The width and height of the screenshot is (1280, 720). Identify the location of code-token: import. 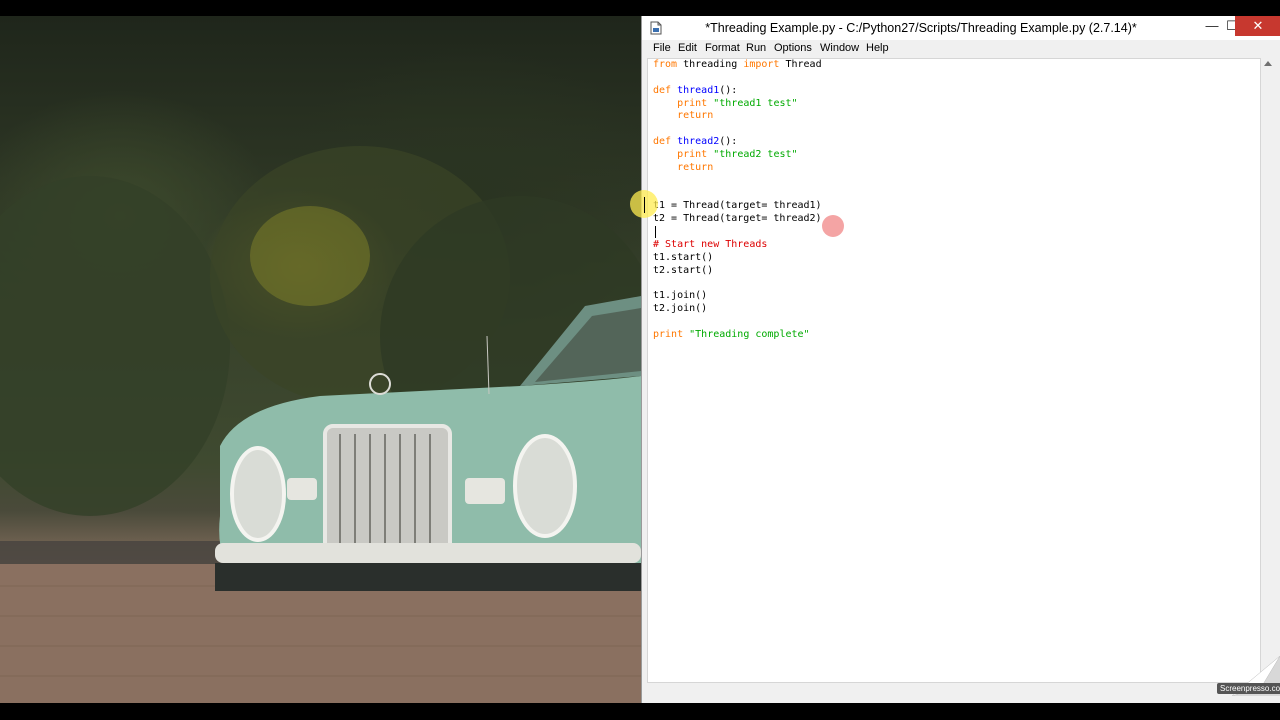
(761, 64).